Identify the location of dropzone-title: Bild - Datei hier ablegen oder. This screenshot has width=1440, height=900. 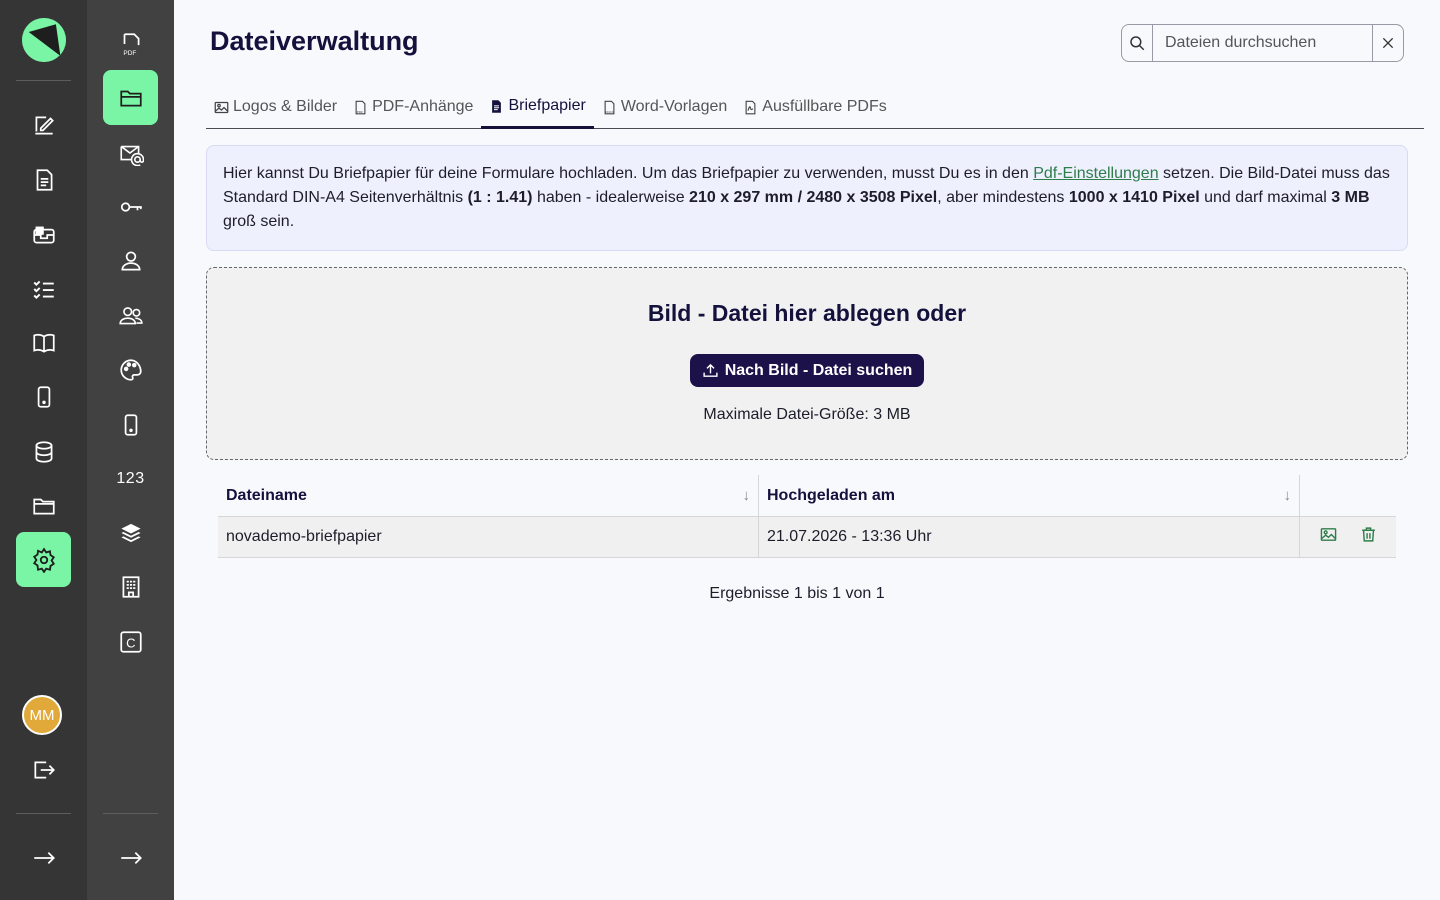
(807, 313).